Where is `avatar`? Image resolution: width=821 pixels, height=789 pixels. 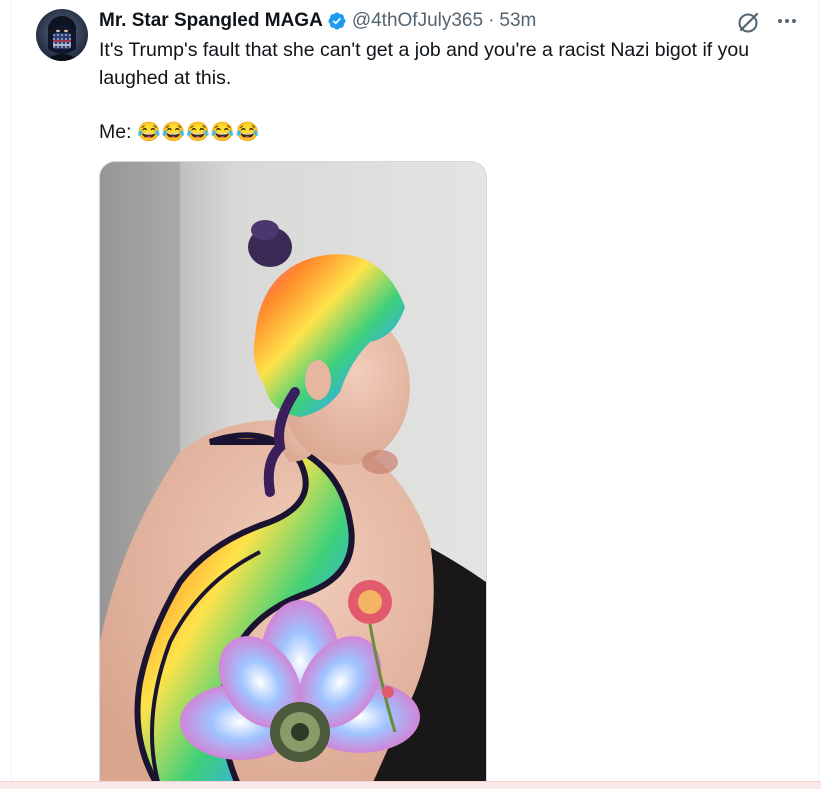
avatar is located at coordinates (62, 35).